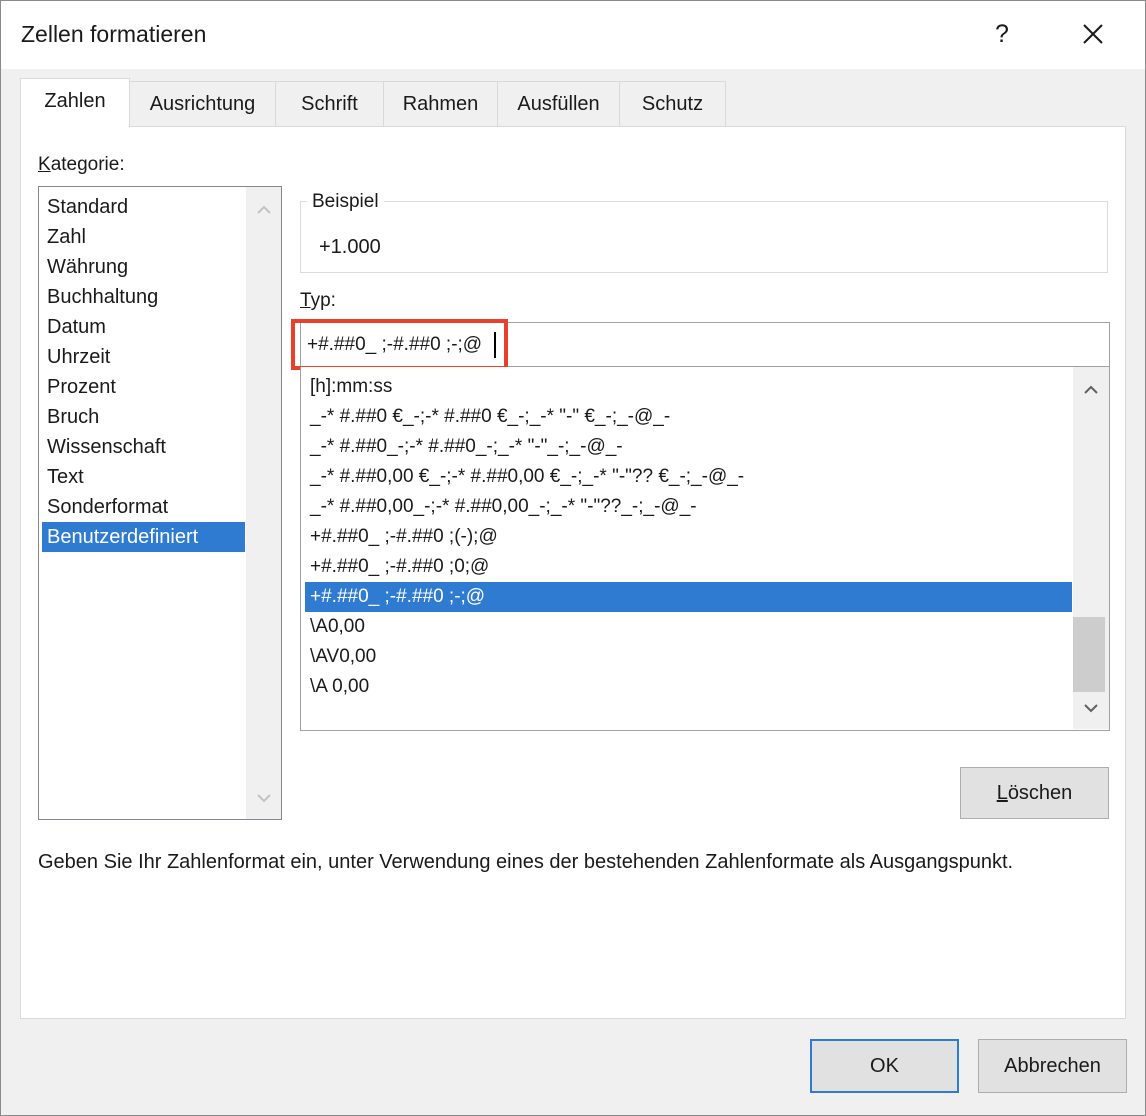 Image resolution: width=1146 pixels, height=1116 pixels. I want to click on category-item-datum: Datum, so click(143, 327).